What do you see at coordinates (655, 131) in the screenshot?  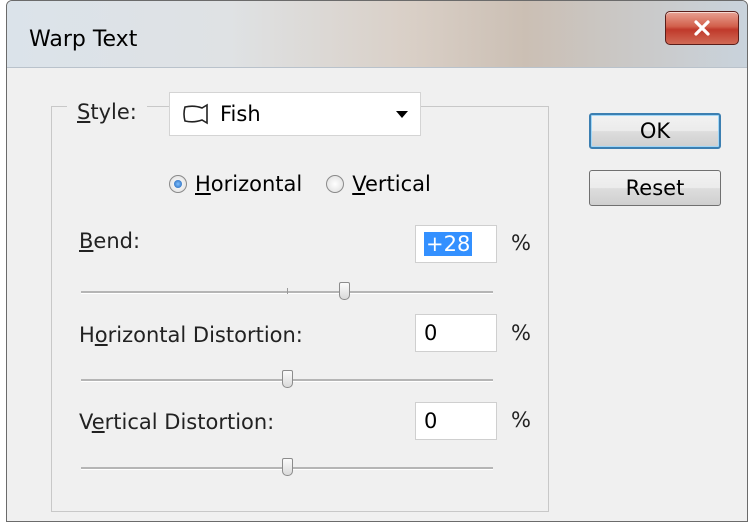 I see `ok-button: OK` at bounding box center [655, 131].